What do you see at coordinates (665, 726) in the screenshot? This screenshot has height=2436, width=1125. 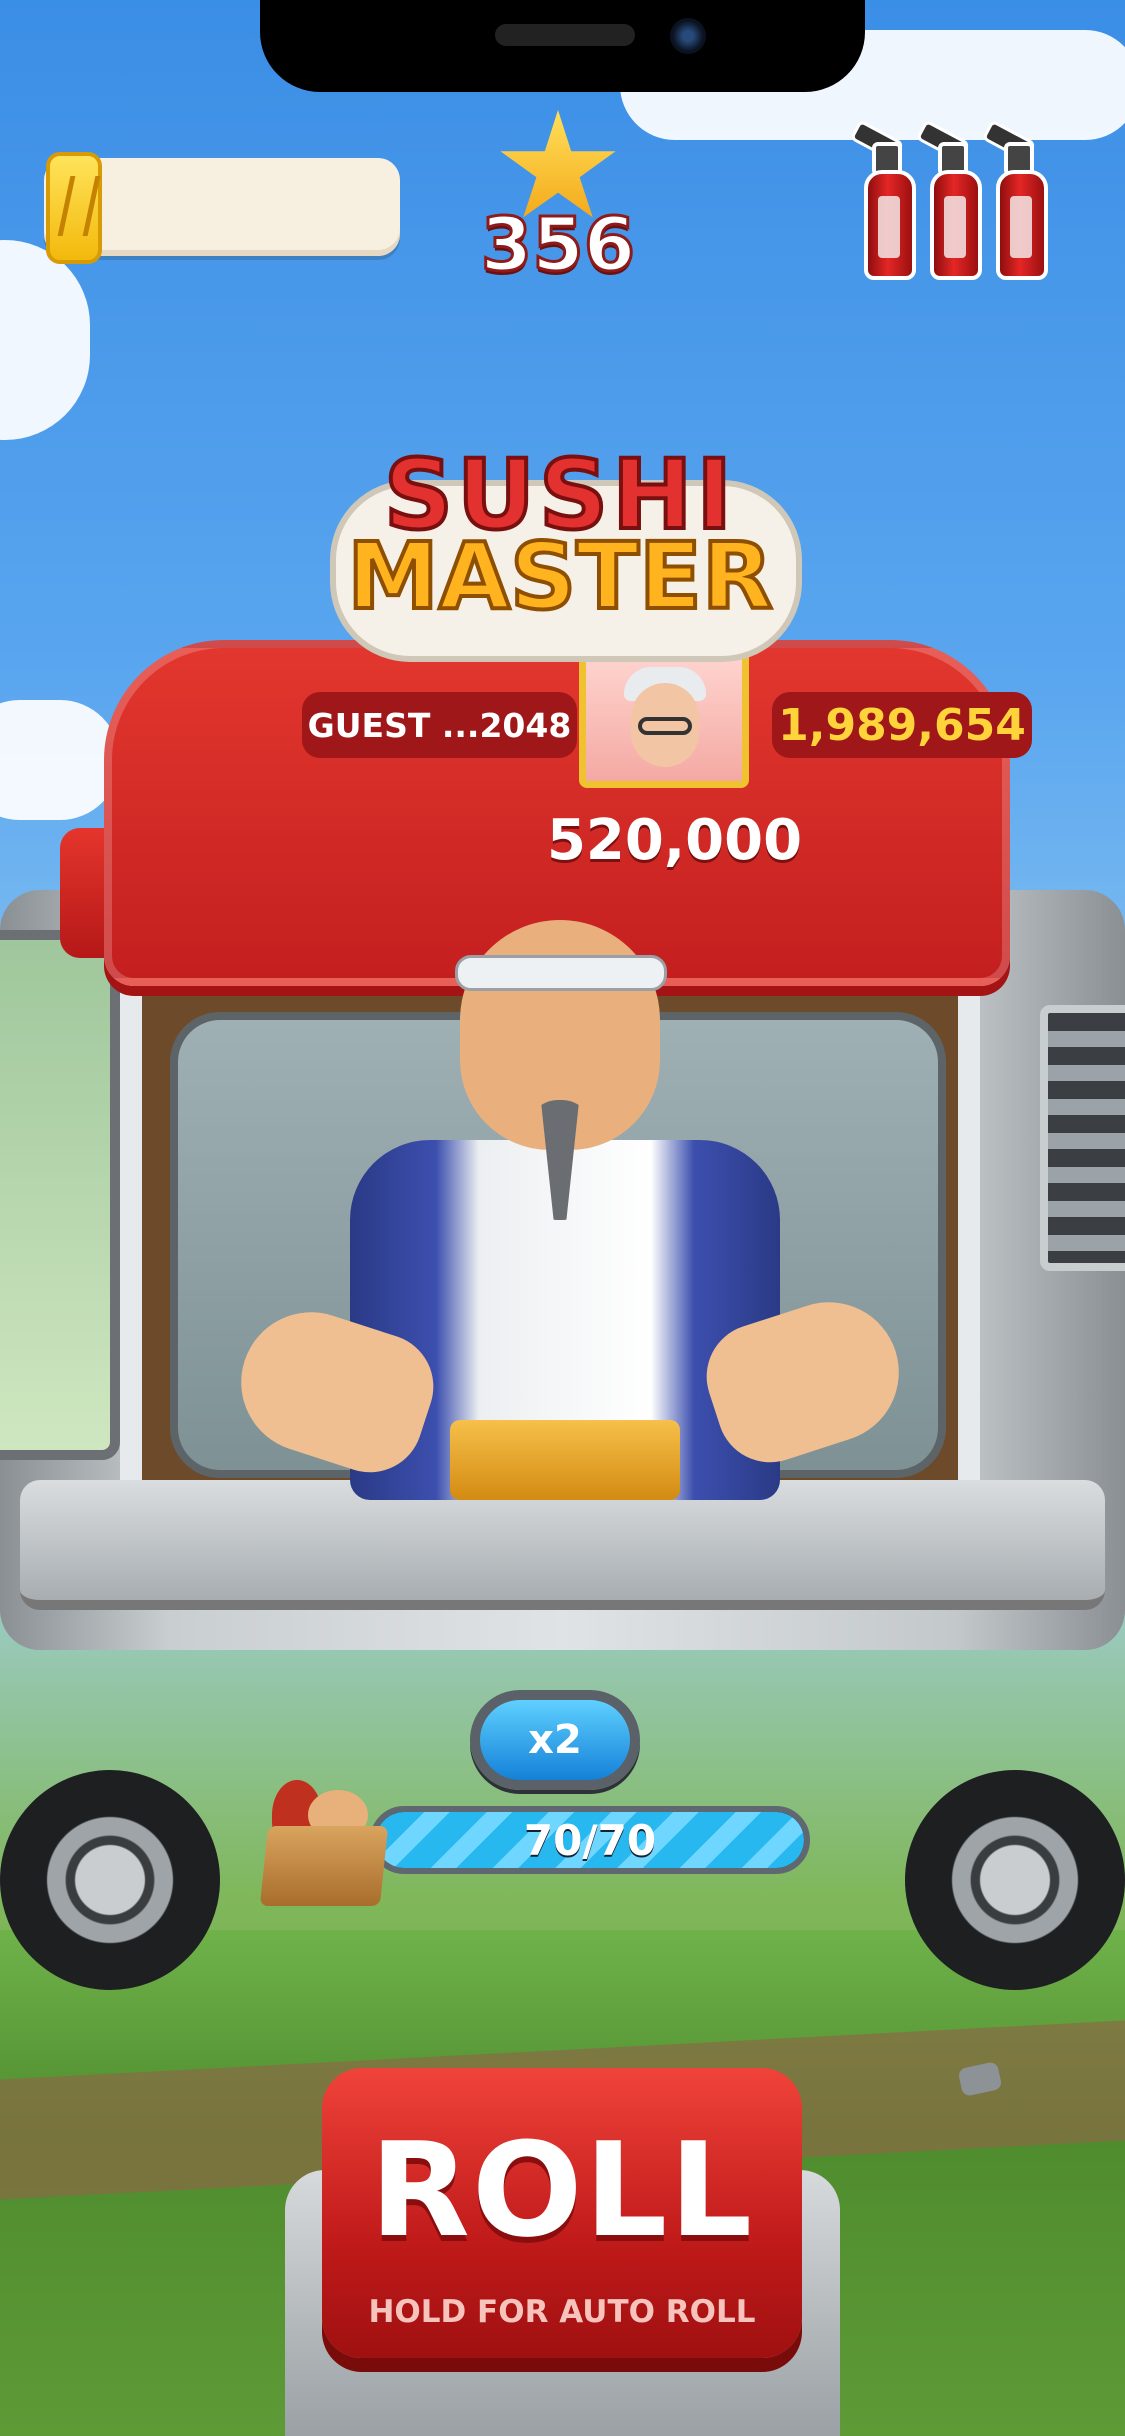 I see `glasses-icon` at bounding box center [665, 726].